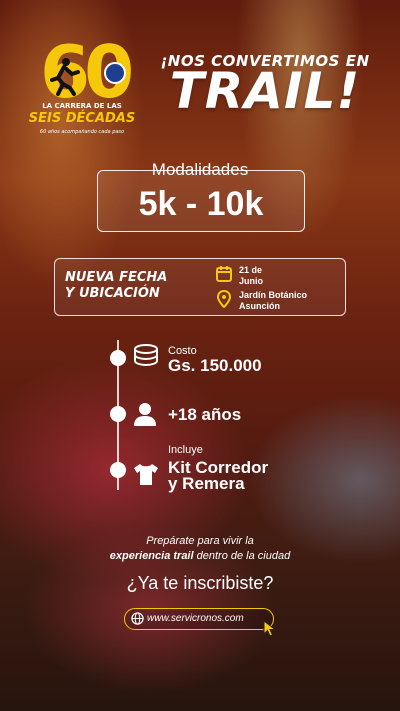  What do you see at coordinates (116, 277) in the screenshot?
I see `title-line1: NUEVA FECHA` at bounding box center [116, 277].